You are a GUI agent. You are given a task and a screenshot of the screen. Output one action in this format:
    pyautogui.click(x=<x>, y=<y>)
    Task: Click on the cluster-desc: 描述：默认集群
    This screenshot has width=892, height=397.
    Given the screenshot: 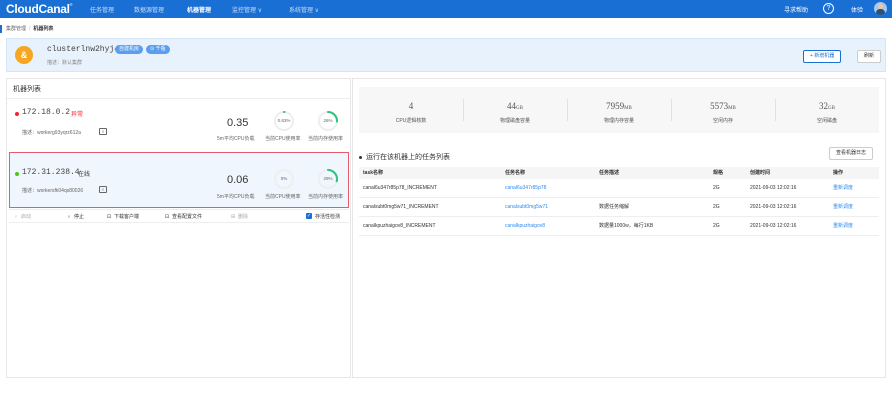 What is the action you would take?
    pyautogui.click(x=65, y=63)
    